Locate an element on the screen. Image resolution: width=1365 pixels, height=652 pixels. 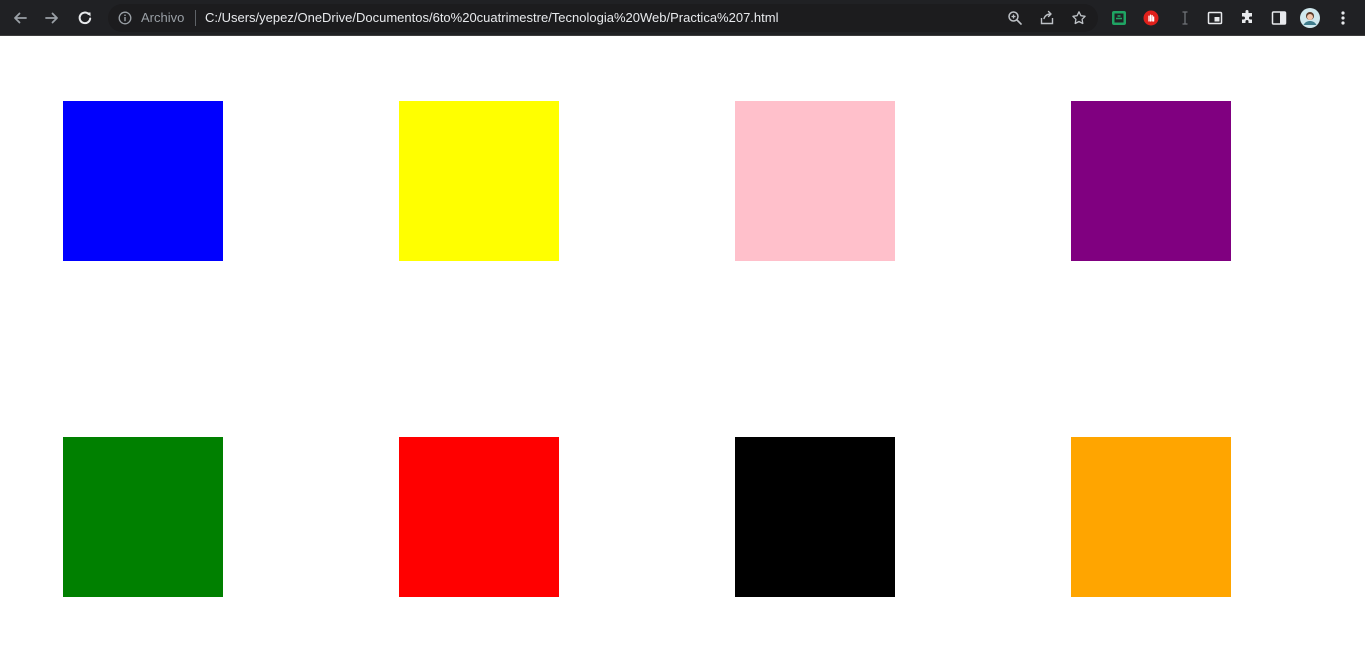
swatch-black is located at coordinates (815, 517).